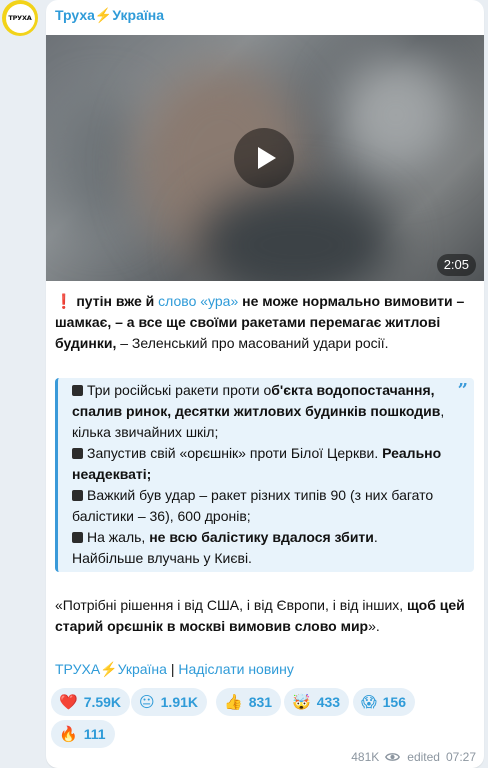  Describe the element at coordinates (198, 301) in the screenshot. I see `hashtag-link: слово «ура»` at that location.